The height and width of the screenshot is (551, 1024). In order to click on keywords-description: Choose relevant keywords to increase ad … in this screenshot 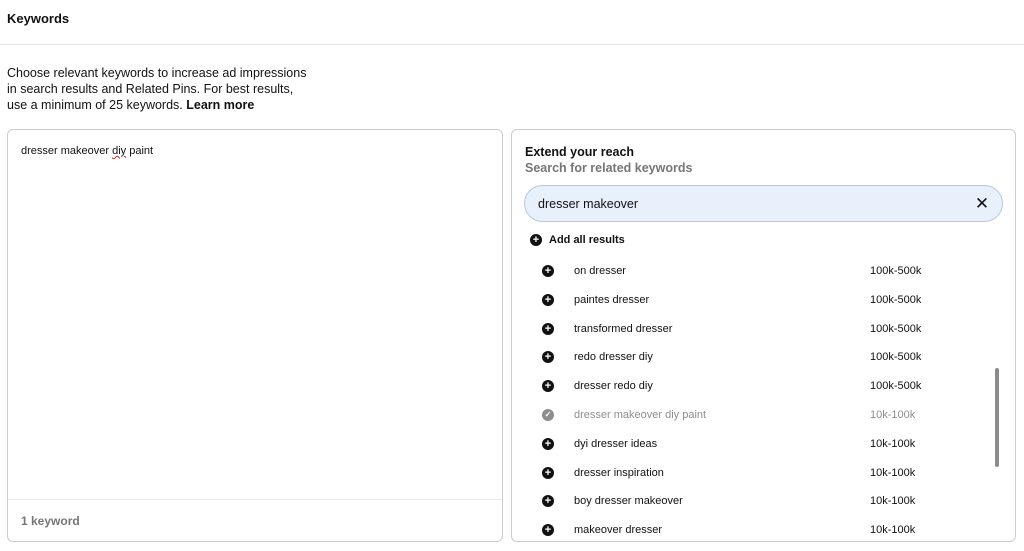, I will do `click(157, 89)`.